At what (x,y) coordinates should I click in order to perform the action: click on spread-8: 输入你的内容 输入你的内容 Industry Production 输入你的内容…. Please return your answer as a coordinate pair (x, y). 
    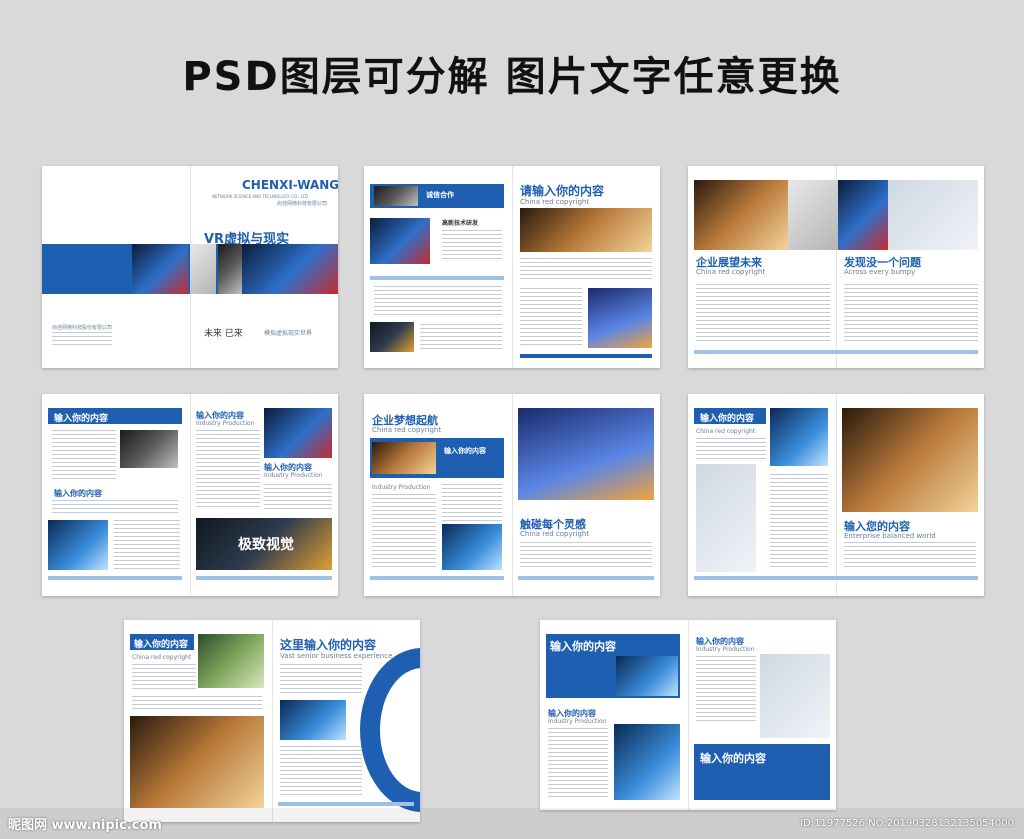
    Looking at the image, I should click on (688, 715).